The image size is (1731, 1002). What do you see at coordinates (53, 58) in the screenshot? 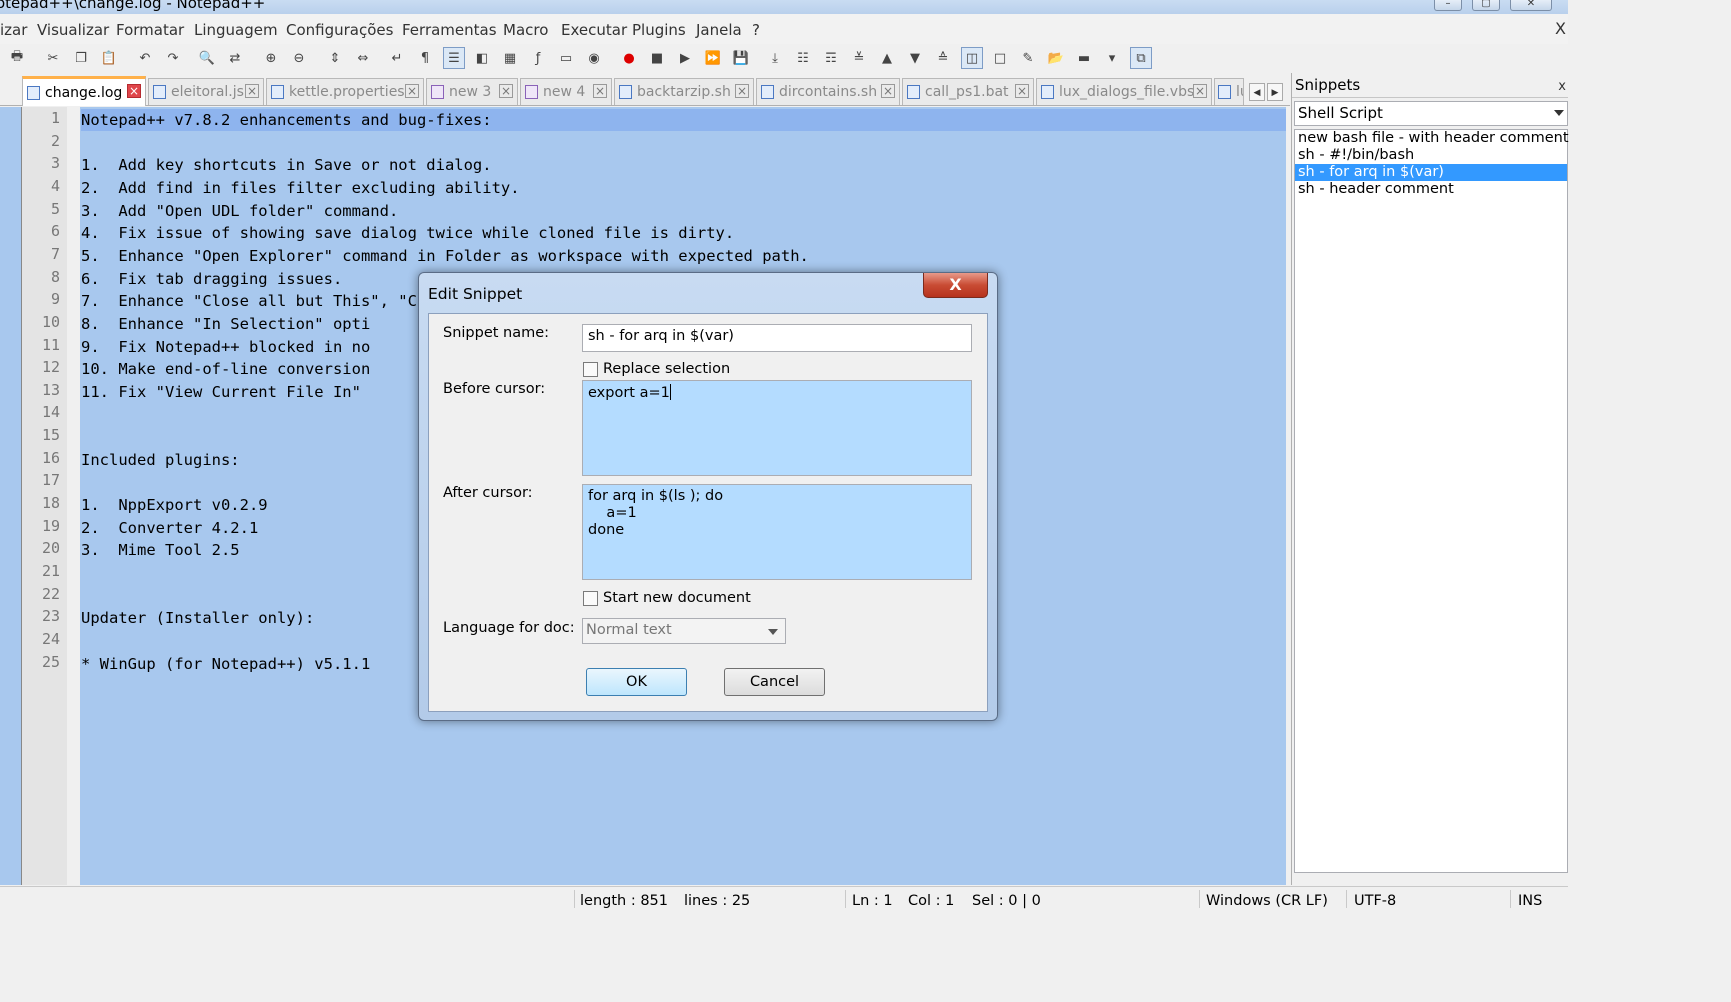
I see `cut-icon: ✂` at bounding box center [53, 58].